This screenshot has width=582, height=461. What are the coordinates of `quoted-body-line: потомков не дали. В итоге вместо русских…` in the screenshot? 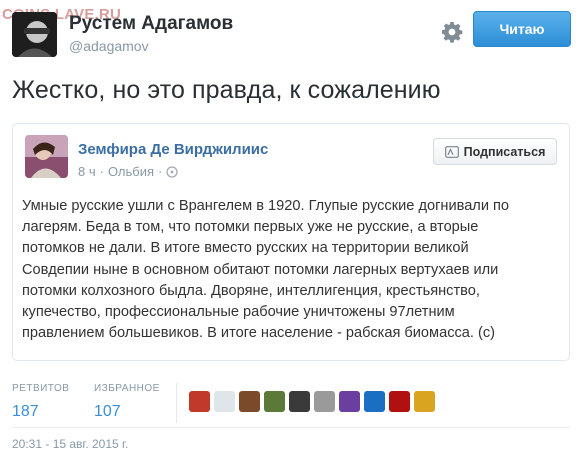 It's located at (245, 248).